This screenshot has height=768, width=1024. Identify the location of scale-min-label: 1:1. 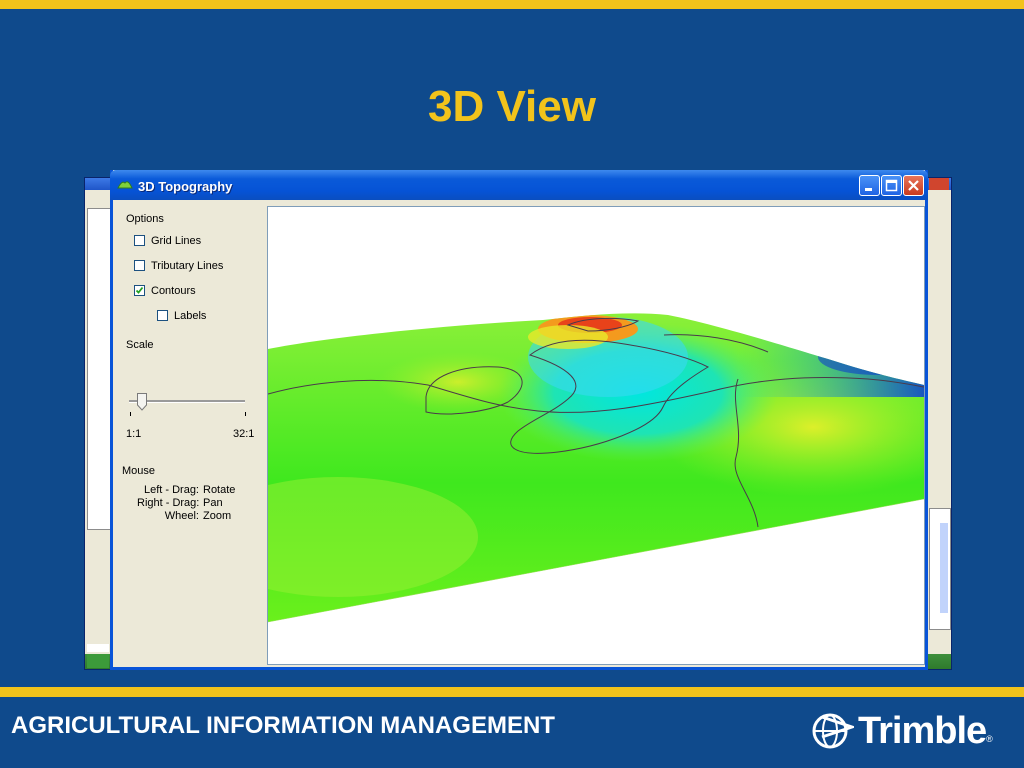
(134, 434).